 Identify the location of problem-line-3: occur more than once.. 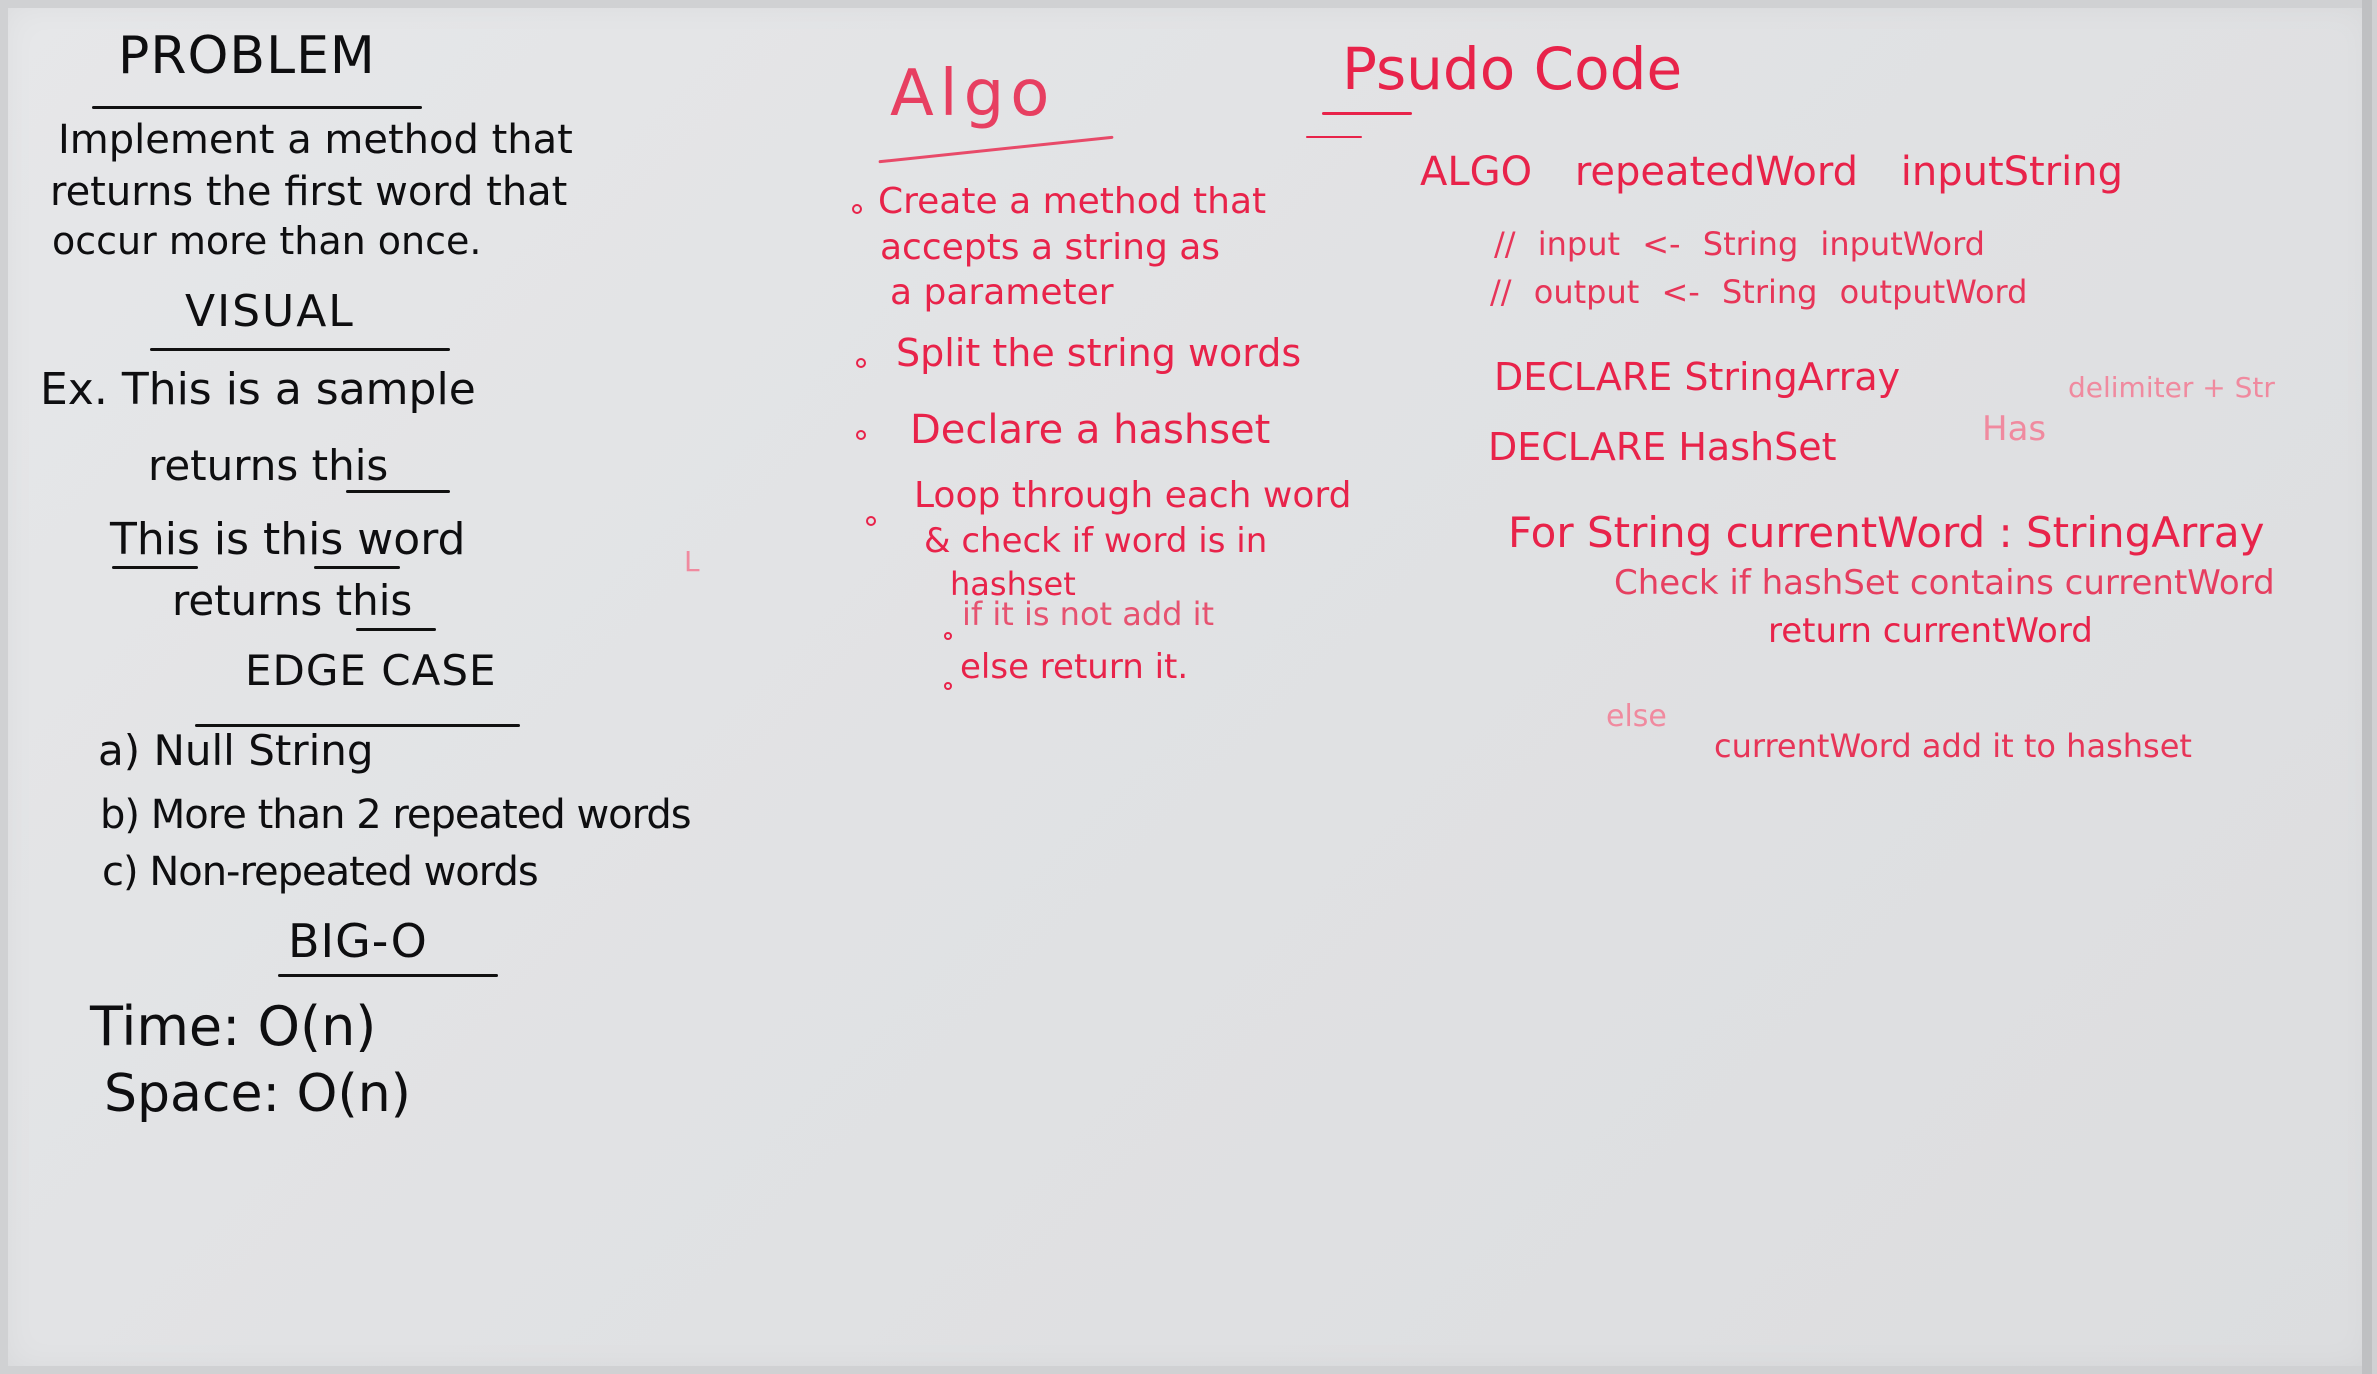
(267, 241).